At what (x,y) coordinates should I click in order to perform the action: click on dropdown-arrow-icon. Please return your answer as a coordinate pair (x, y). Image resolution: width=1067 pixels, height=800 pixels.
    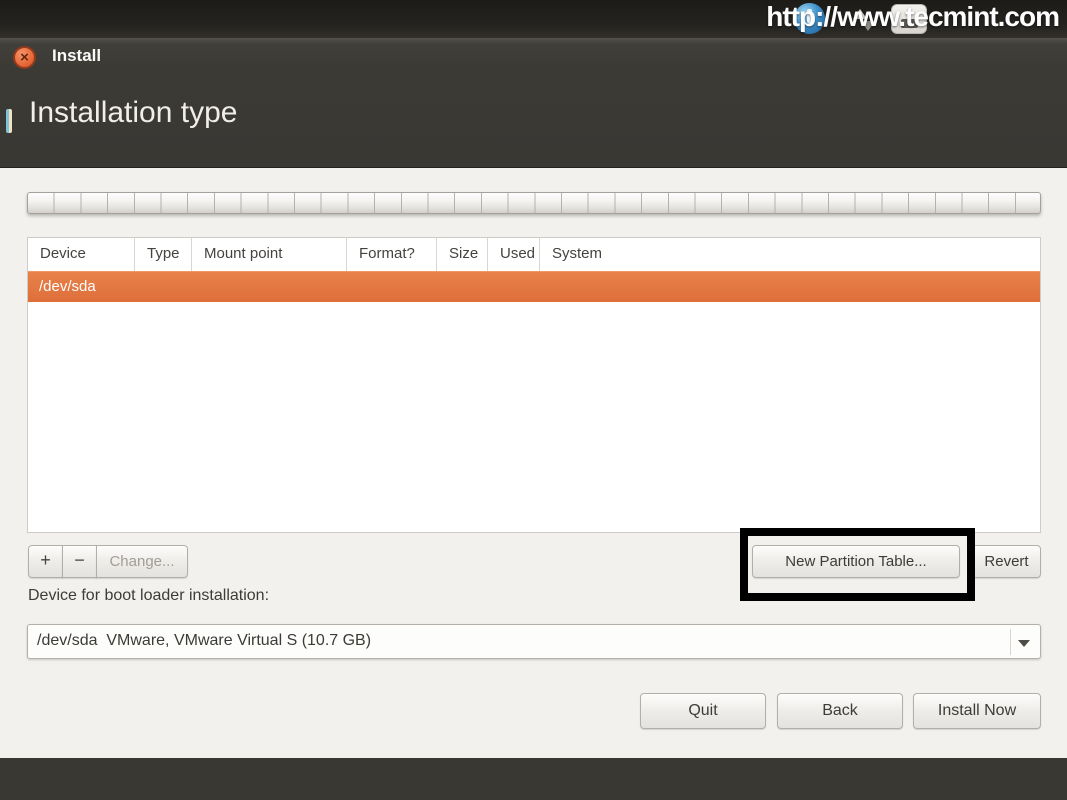
    Looking at the image, I should click on (1024, 643).